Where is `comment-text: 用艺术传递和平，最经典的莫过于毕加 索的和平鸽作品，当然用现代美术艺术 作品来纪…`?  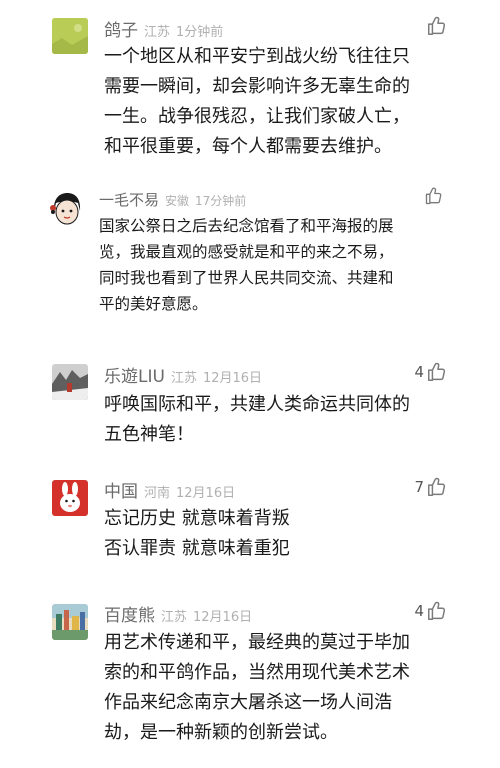 comment-text: 用艺术传递和平，最经典的莫过于毕加 索的和平鸽作品，当然用现代美术艺术 作品来纪… is located at coordinates (257, 687).